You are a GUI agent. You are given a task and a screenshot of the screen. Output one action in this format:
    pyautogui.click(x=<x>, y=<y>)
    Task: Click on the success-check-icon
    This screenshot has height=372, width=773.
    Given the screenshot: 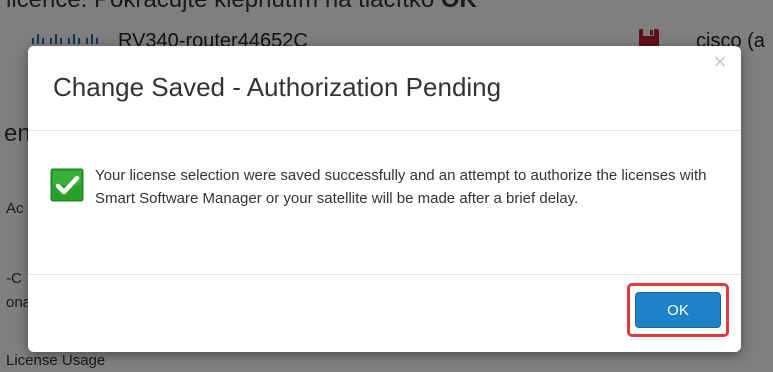 What is the action you would take?
    pyautogui.click(x=67, y=185)
    